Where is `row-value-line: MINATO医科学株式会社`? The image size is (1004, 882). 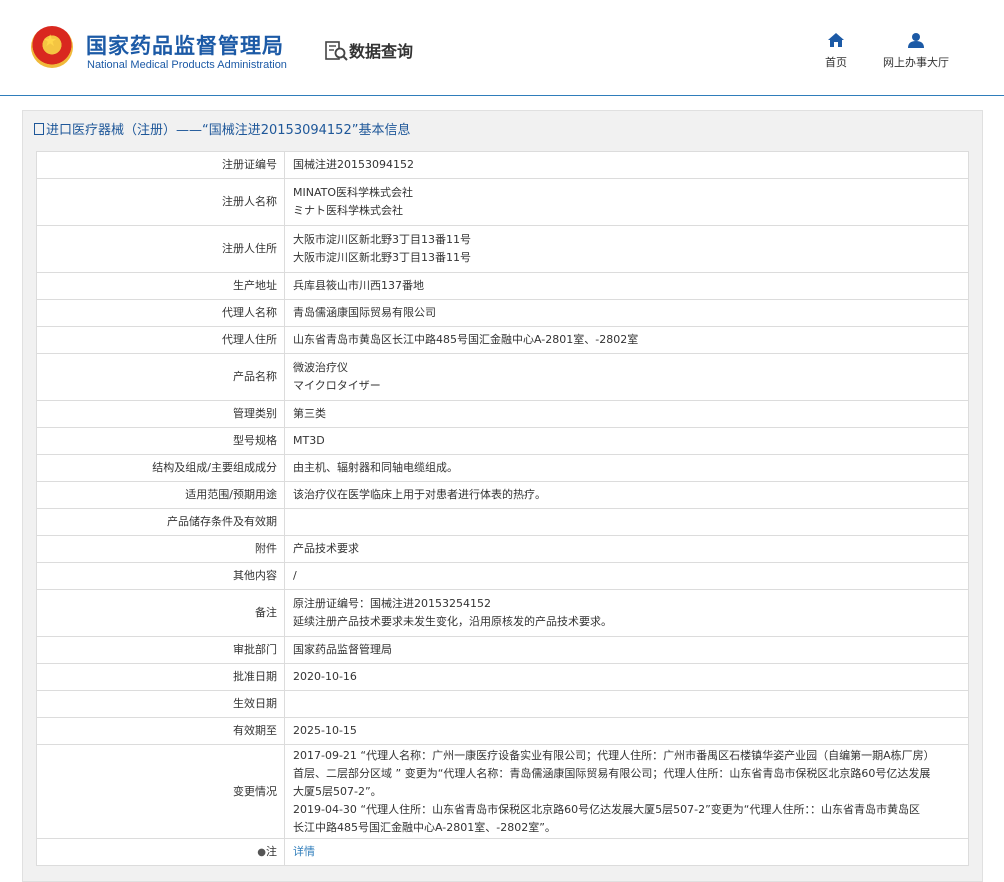
row-value-line: MINATO医科学株式会社 is located at coordinates (353, 192).